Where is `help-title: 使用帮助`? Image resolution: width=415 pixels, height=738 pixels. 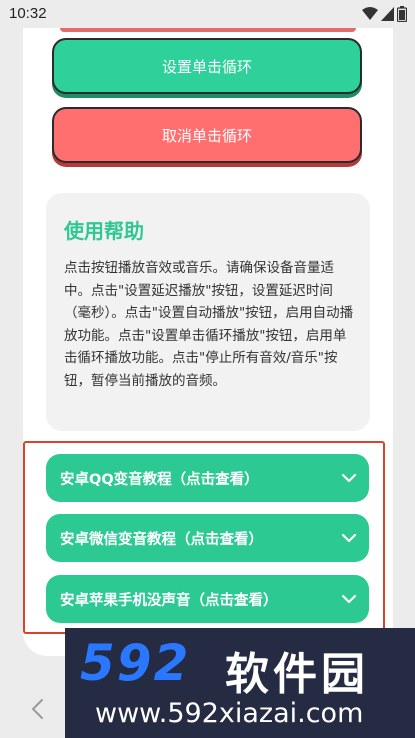 help-title: 使用帮助 is located at coordinates (104, 231).